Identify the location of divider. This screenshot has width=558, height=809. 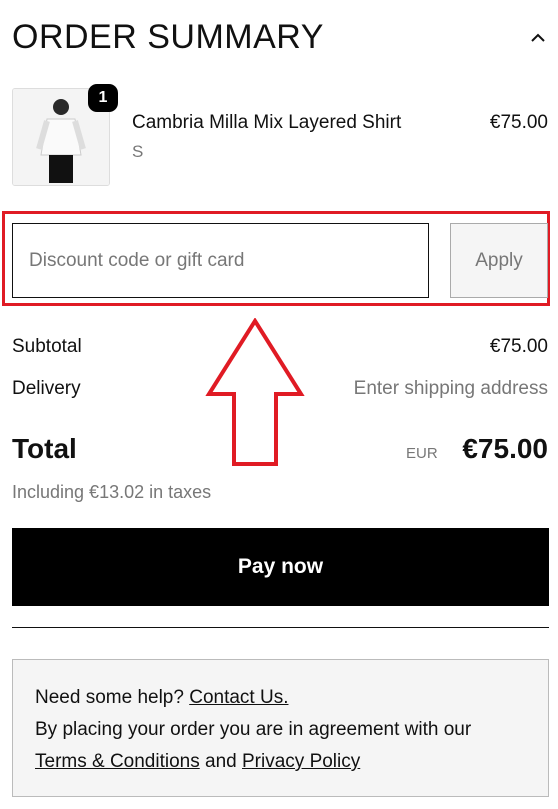
(280, 627).